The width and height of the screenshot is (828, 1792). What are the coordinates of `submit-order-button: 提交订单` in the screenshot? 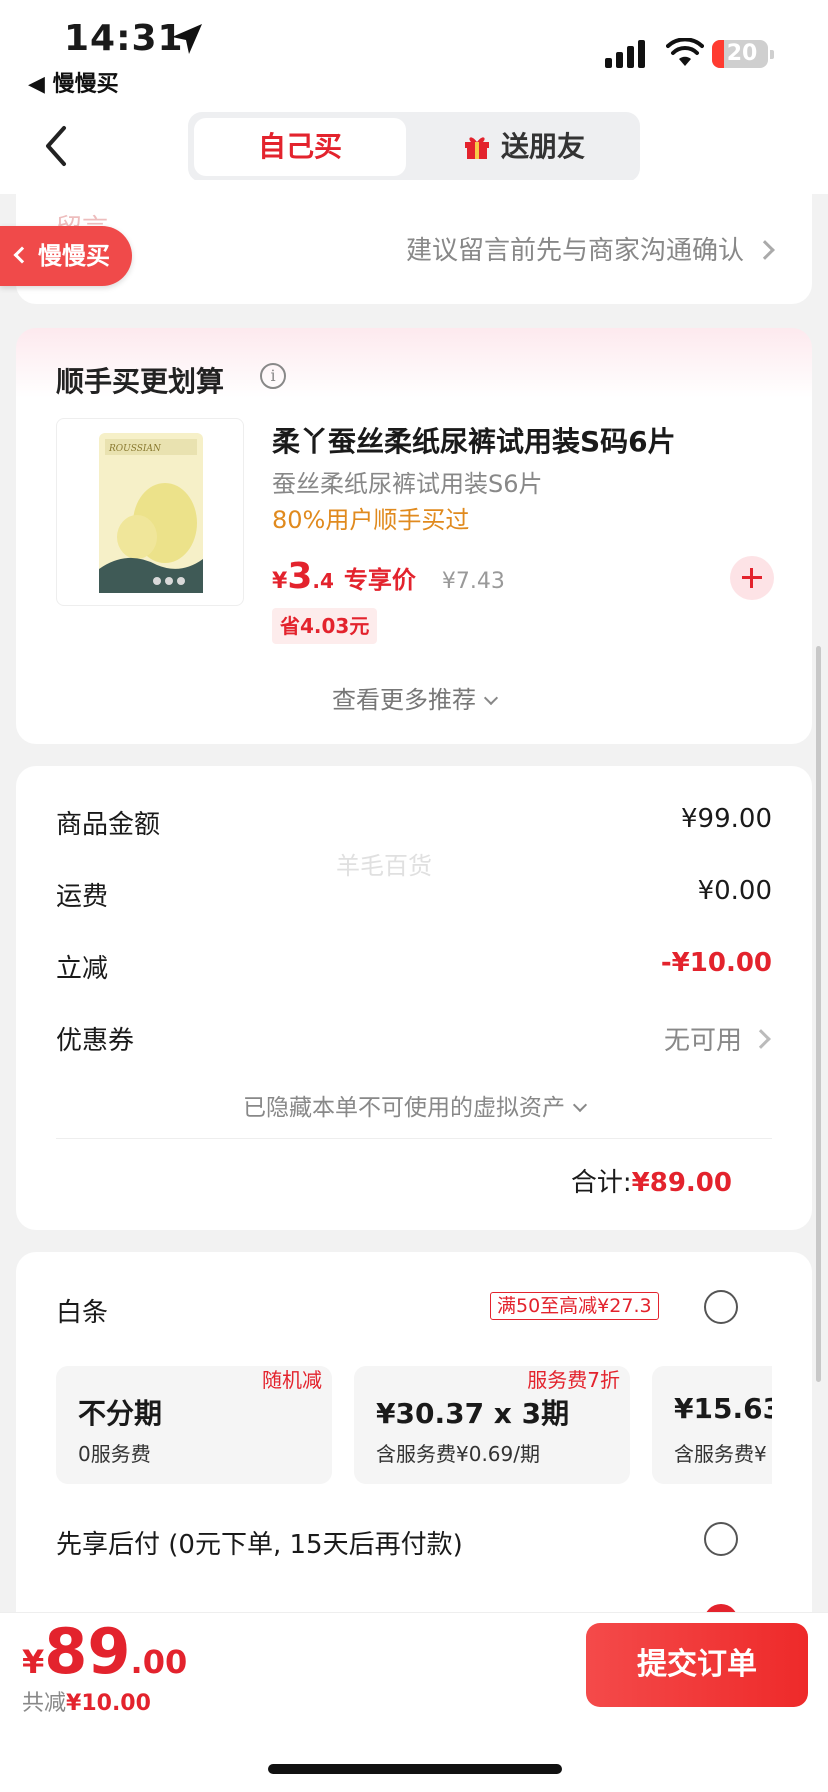 It's located at (697, 1665).